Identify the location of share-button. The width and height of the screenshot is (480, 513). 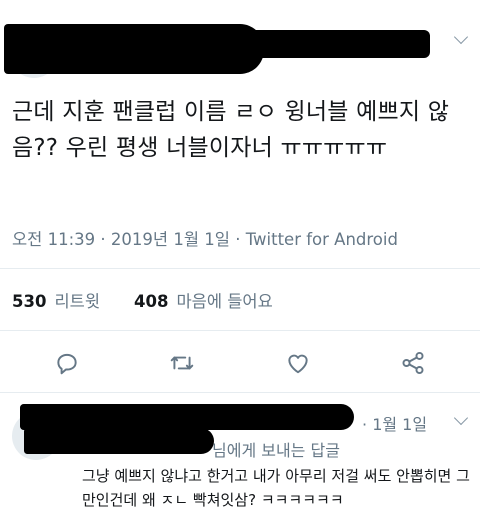
(413, 363).